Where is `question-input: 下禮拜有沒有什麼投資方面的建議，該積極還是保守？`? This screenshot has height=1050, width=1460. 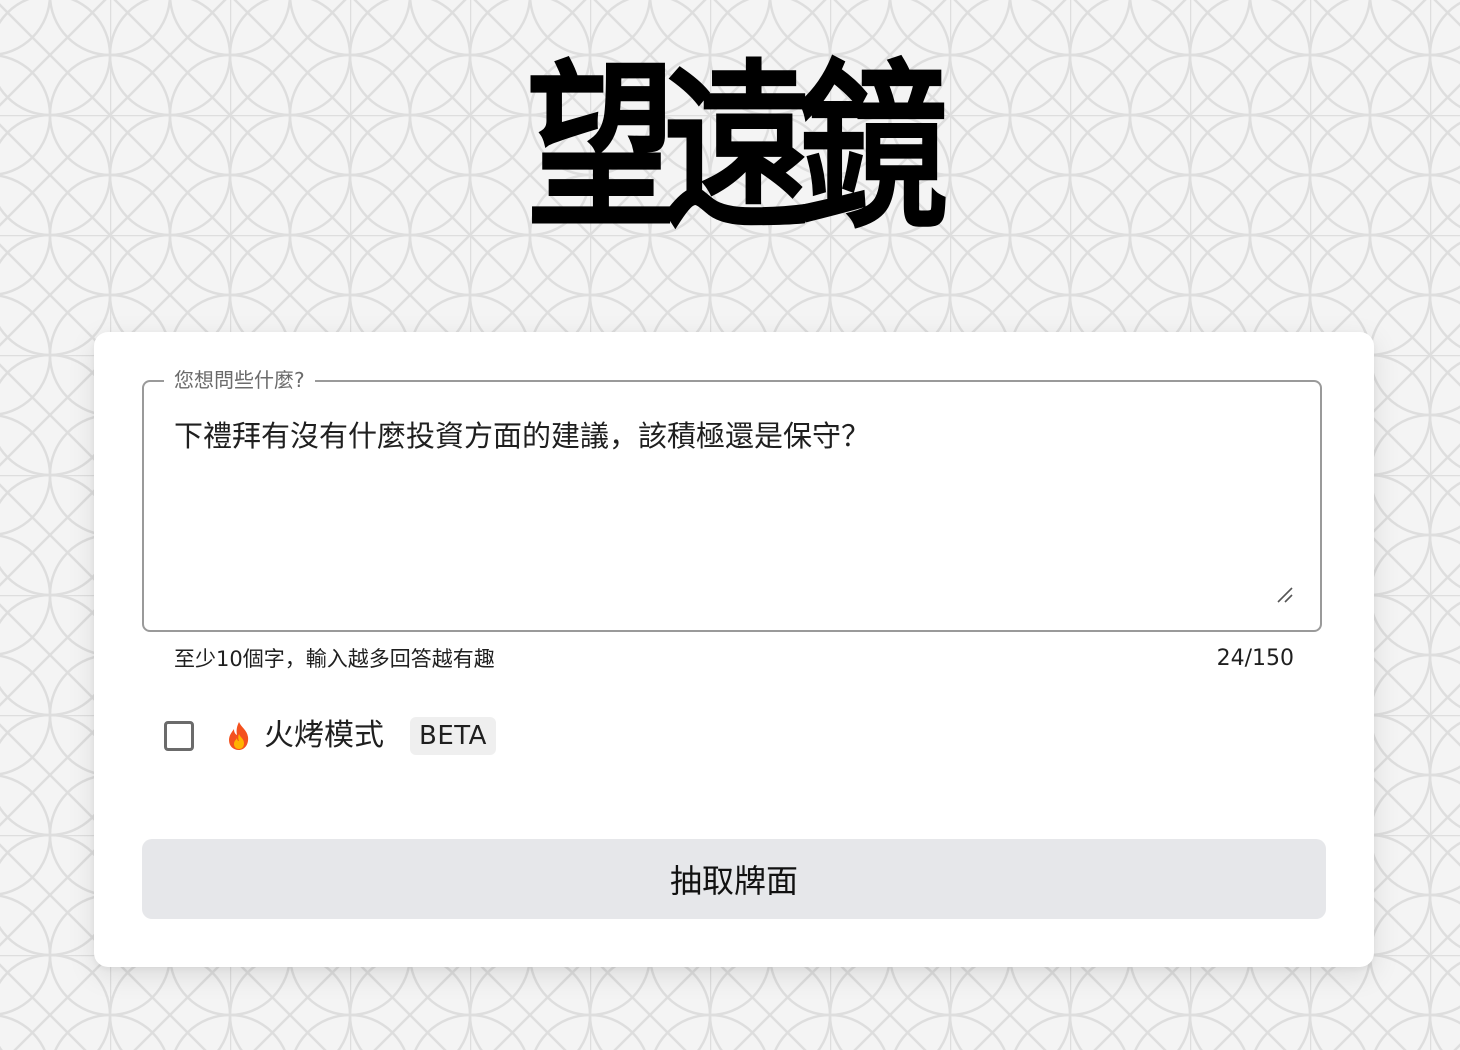
question-input: 下禮拜有沒有什麼投資方面的建議，該積極還是保守？ is located at coordinates (732, 436).